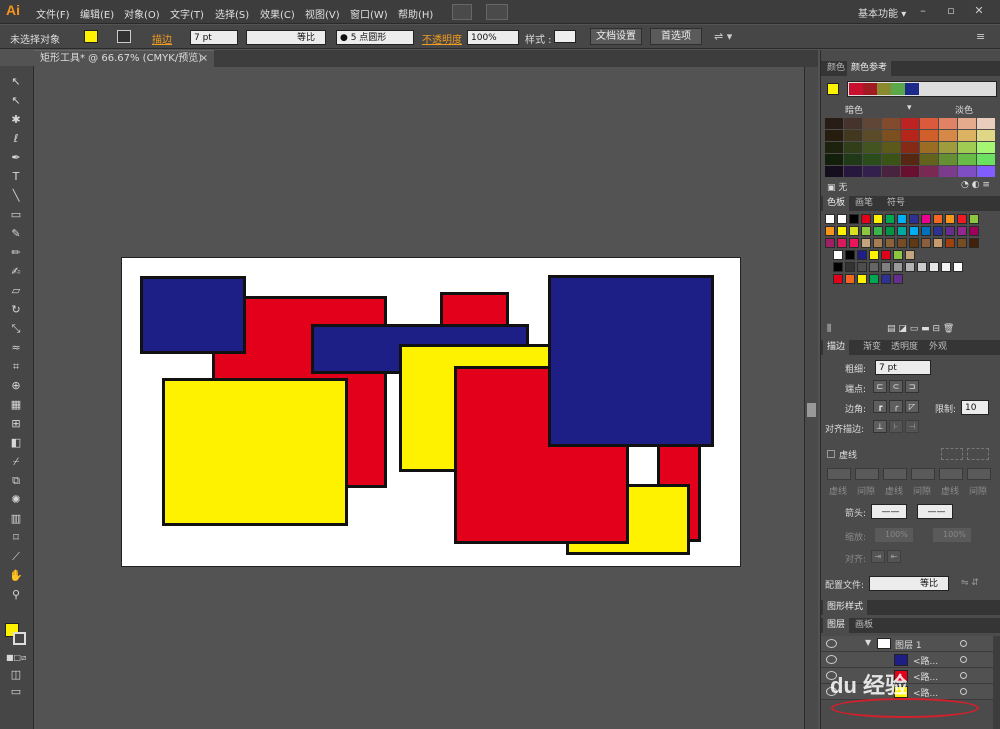 The height and width of the screenshot is (729, 1000). I want to click on limit-field: 10, so click(975, 407).